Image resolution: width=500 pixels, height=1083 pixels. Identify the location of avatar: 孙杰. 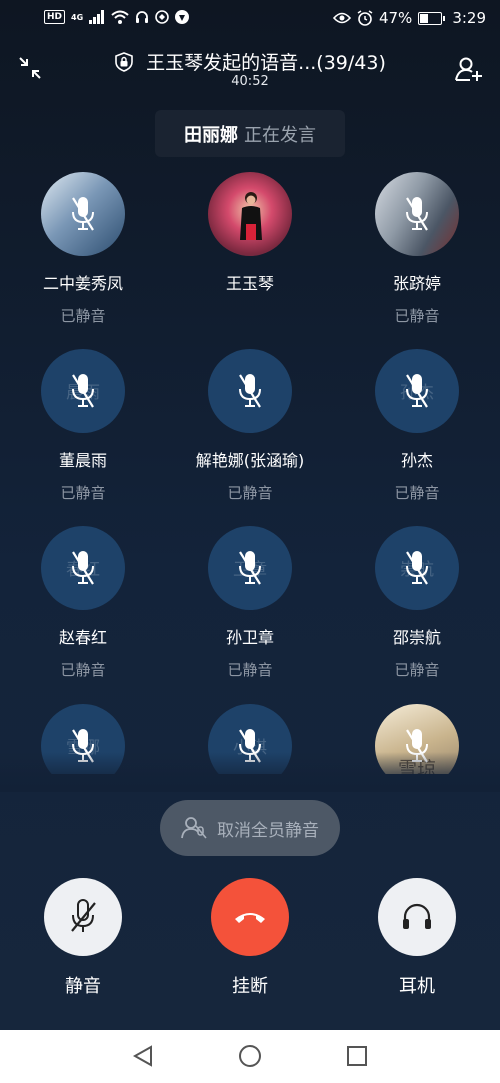
(417, 391).